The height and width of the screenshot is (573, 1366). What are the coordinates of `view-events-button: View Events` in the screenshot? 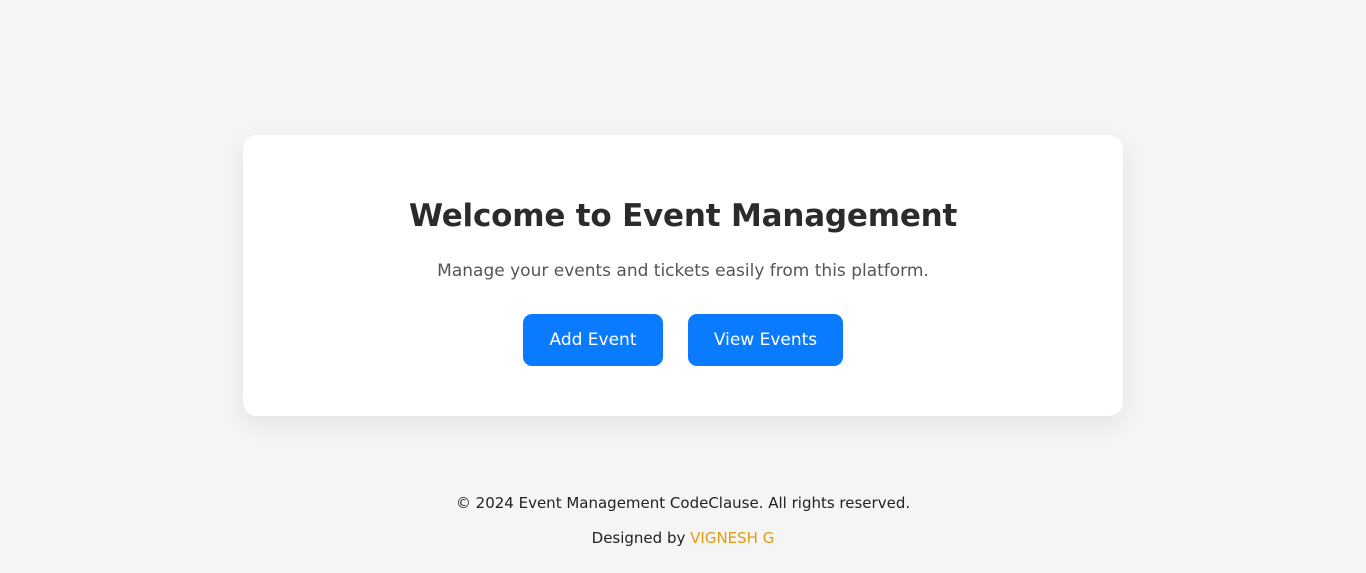 It's located at (765, 340).